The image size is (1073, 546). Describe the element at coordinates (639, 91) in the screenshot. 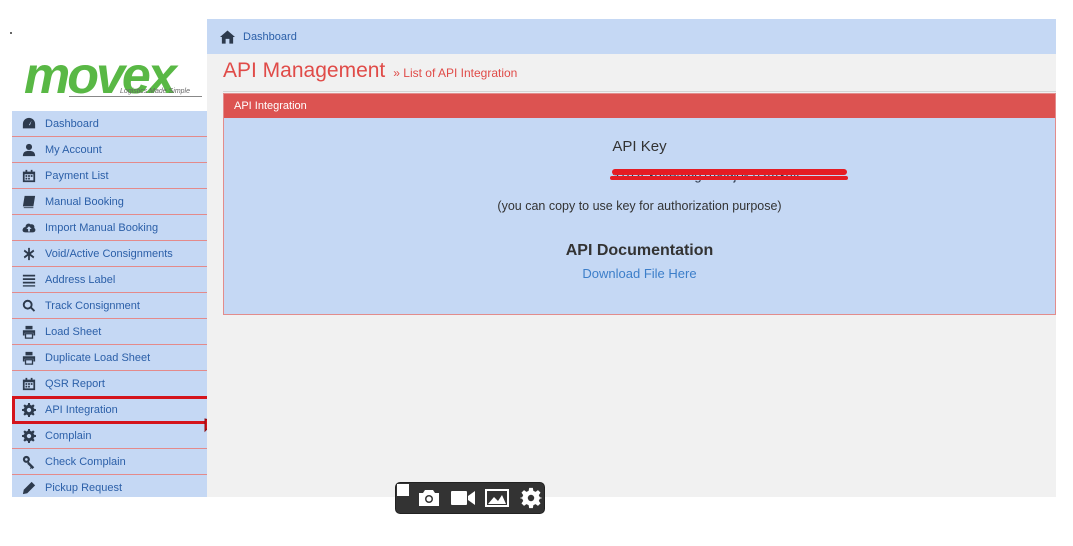

I see `header-divider` at that location.